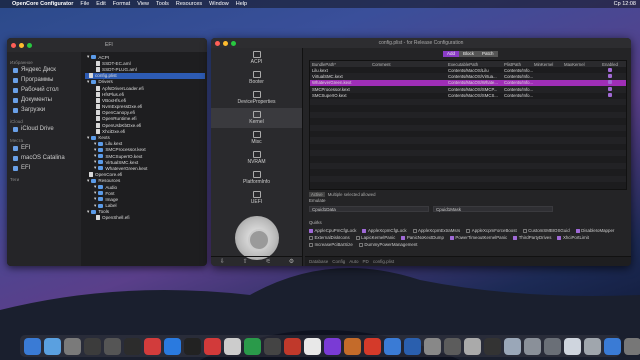 This screenshot has height=360, width=640. What do you see at coordinates (436, 230) in the screenshot?
I see `quirk-item: AppleXcpmExtraMsrs` at bounding box center [436, 230].